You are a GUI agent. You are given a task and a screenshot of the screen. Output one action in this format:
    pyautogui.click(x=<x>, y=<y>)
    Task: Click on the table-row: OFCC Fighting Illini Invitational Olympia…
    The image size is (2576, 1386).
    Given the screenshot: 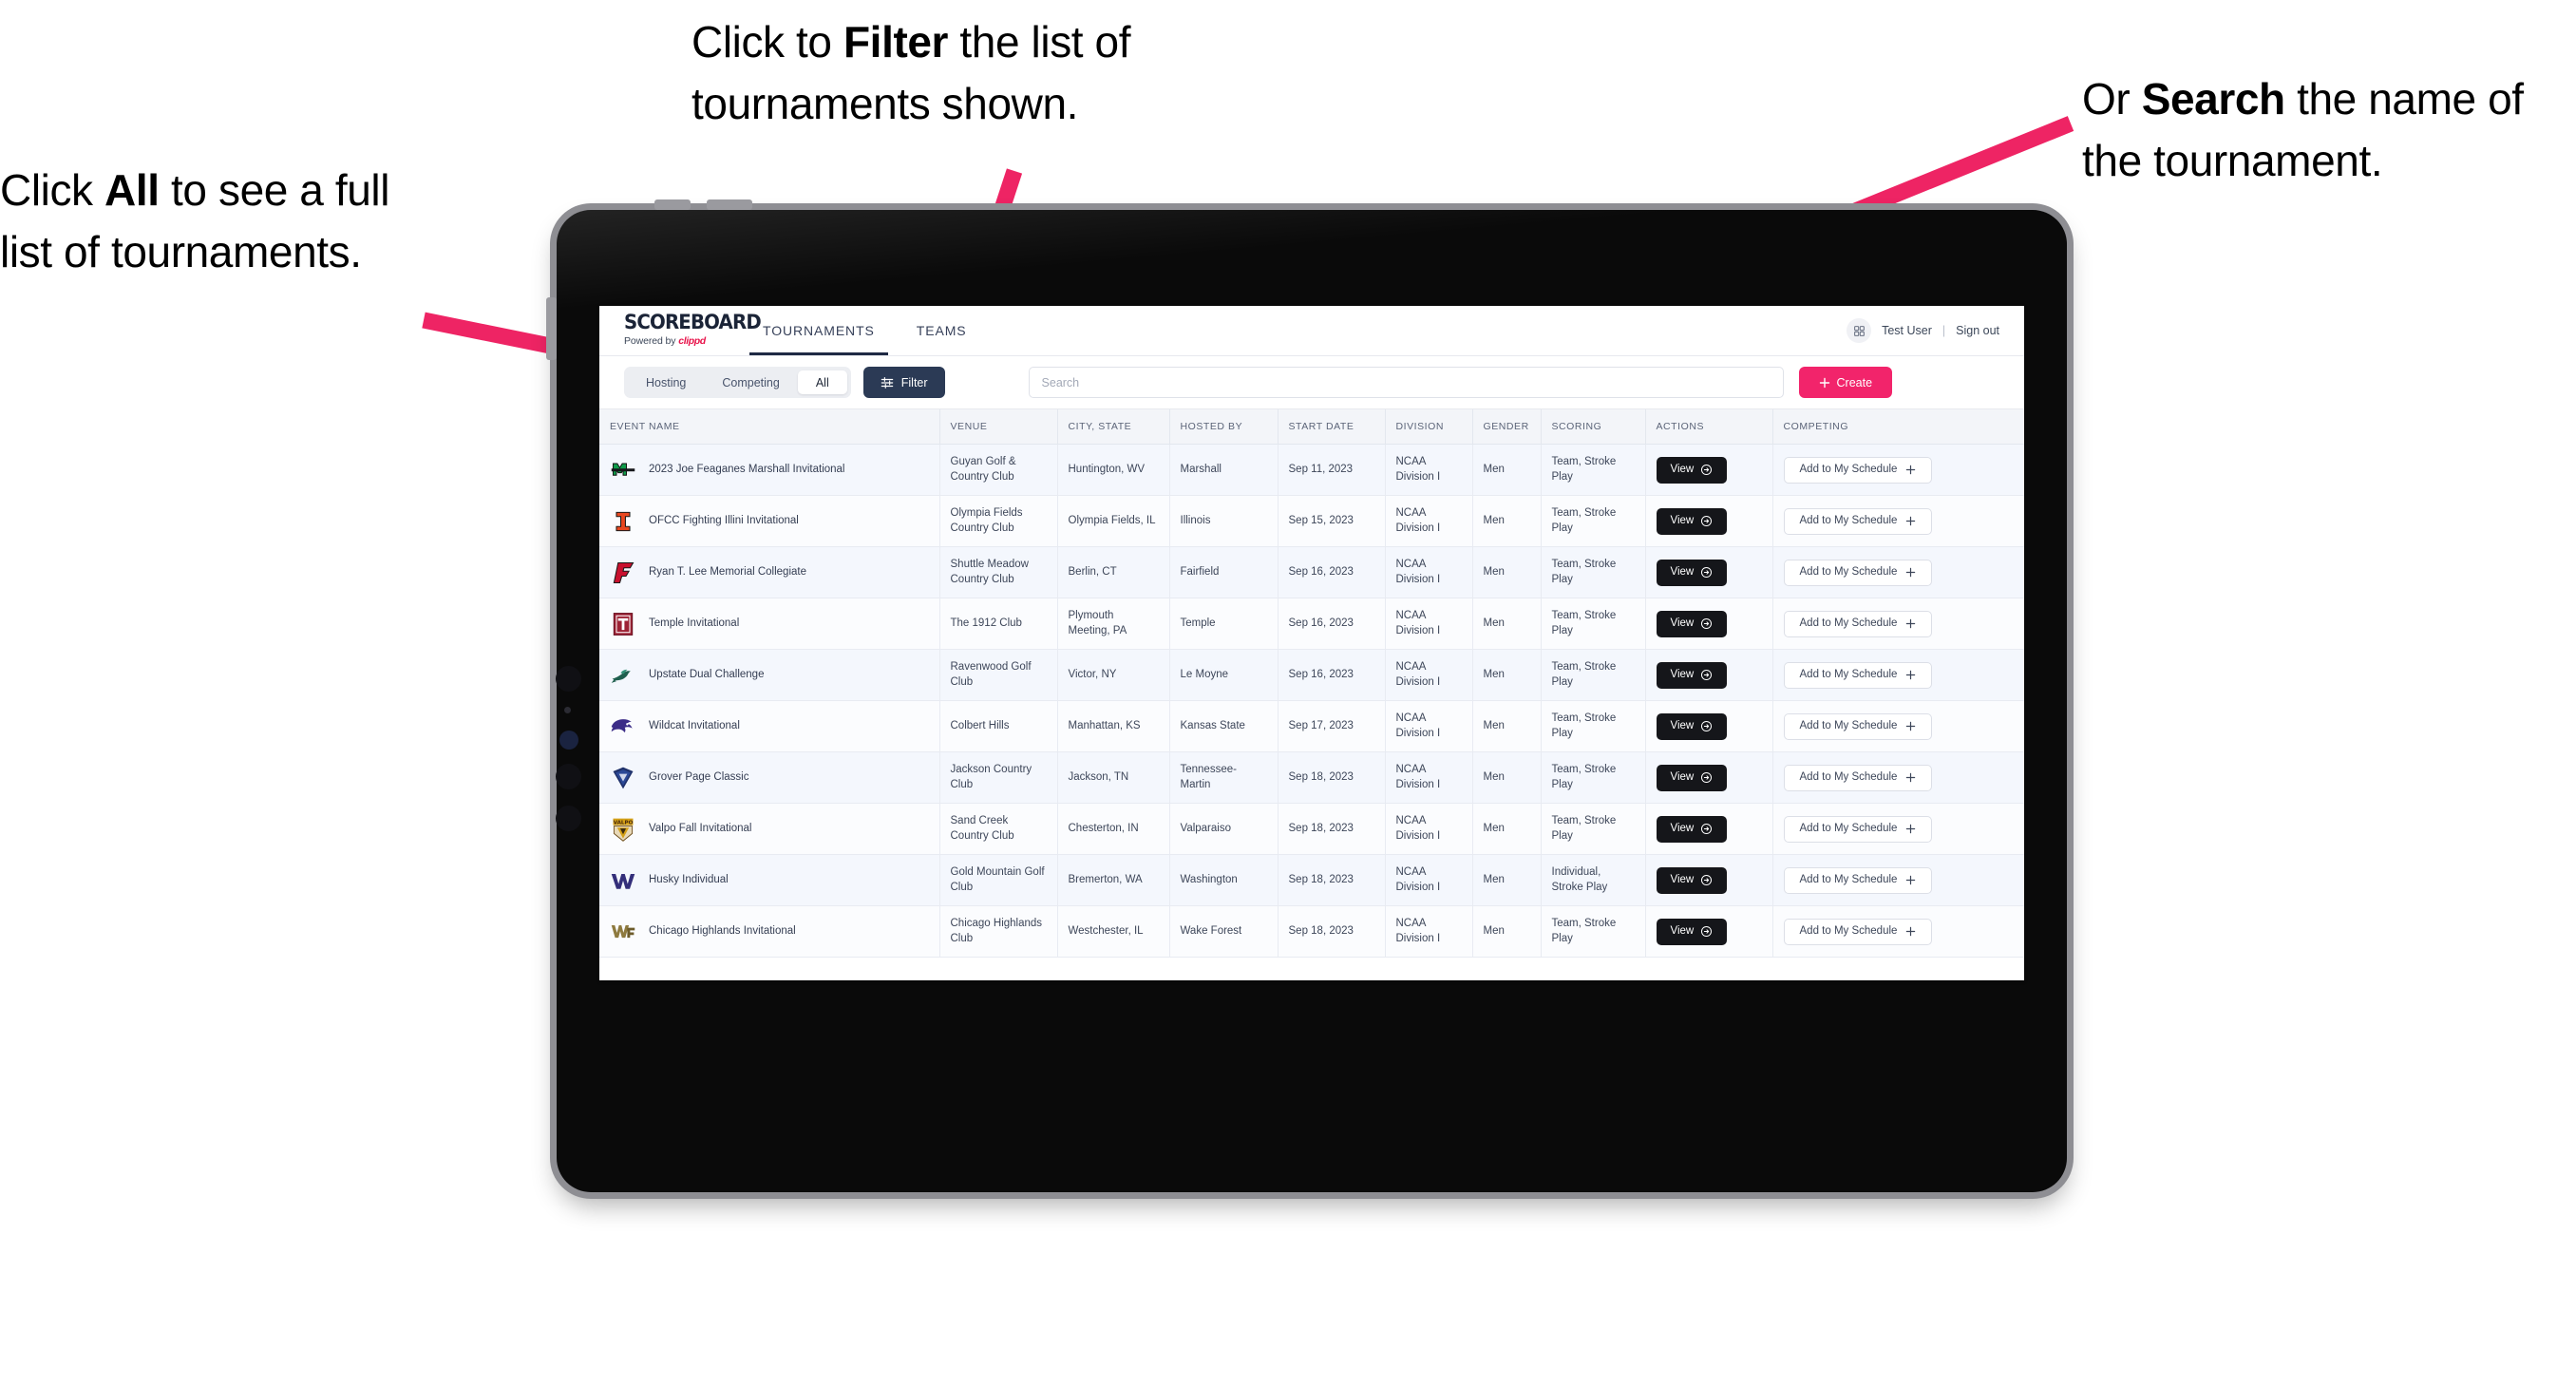 What is the action you would take?
    pyautogui.click(x=1311, y=521)
    